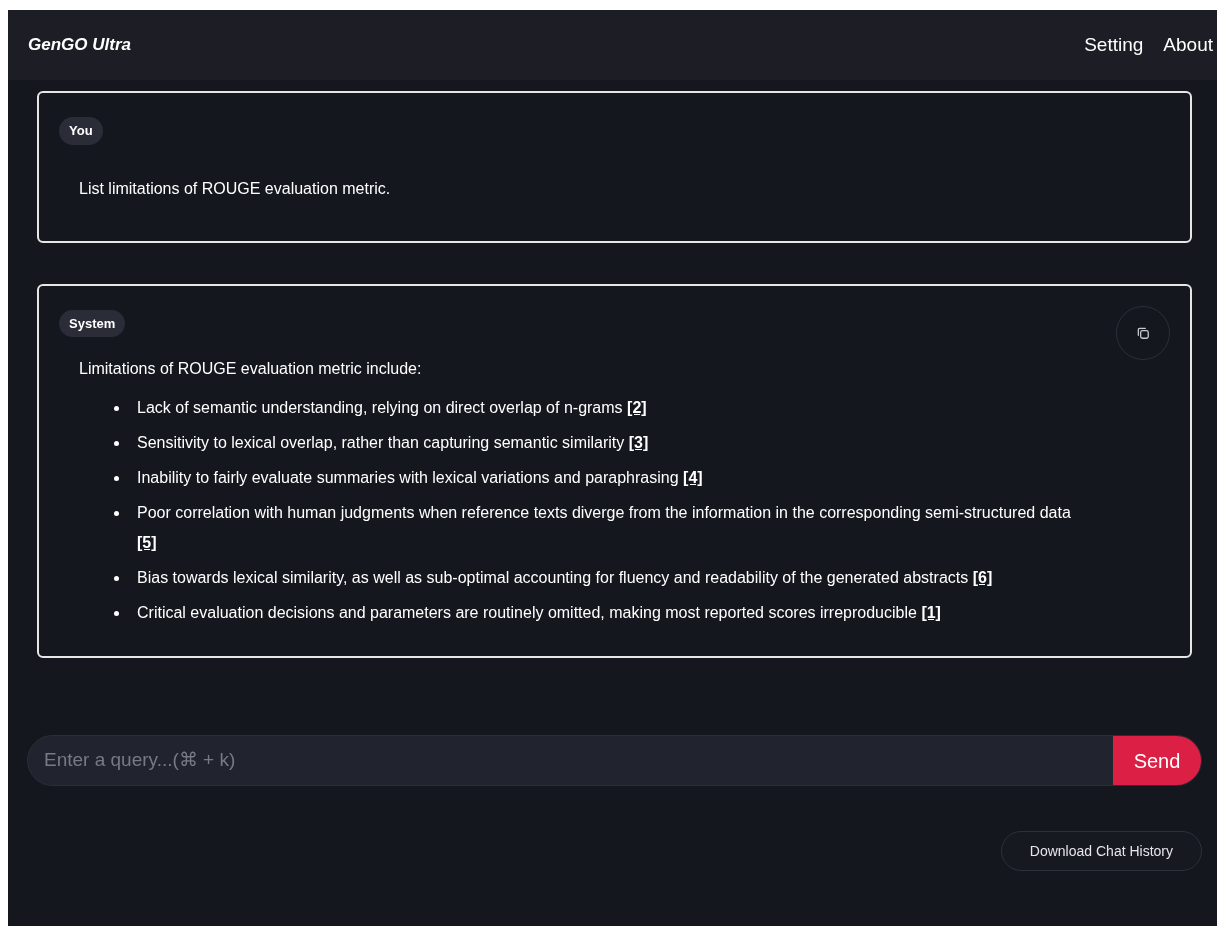 The image size is (1217, 926). I want to click on citation-link: [5], so click(147, 542).